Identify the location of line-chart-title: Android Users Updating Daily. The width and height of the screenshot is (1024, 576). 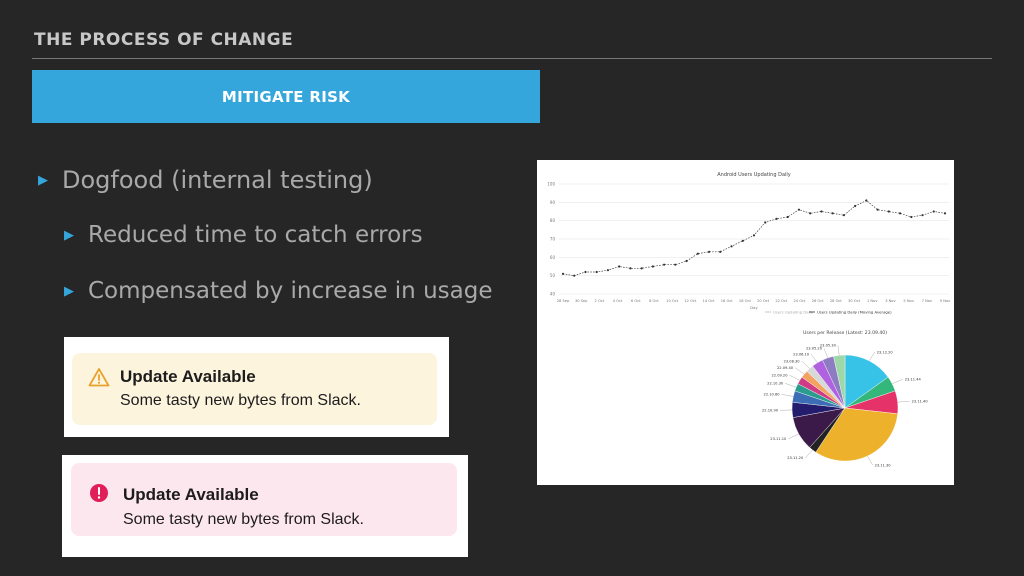
(754, 175).